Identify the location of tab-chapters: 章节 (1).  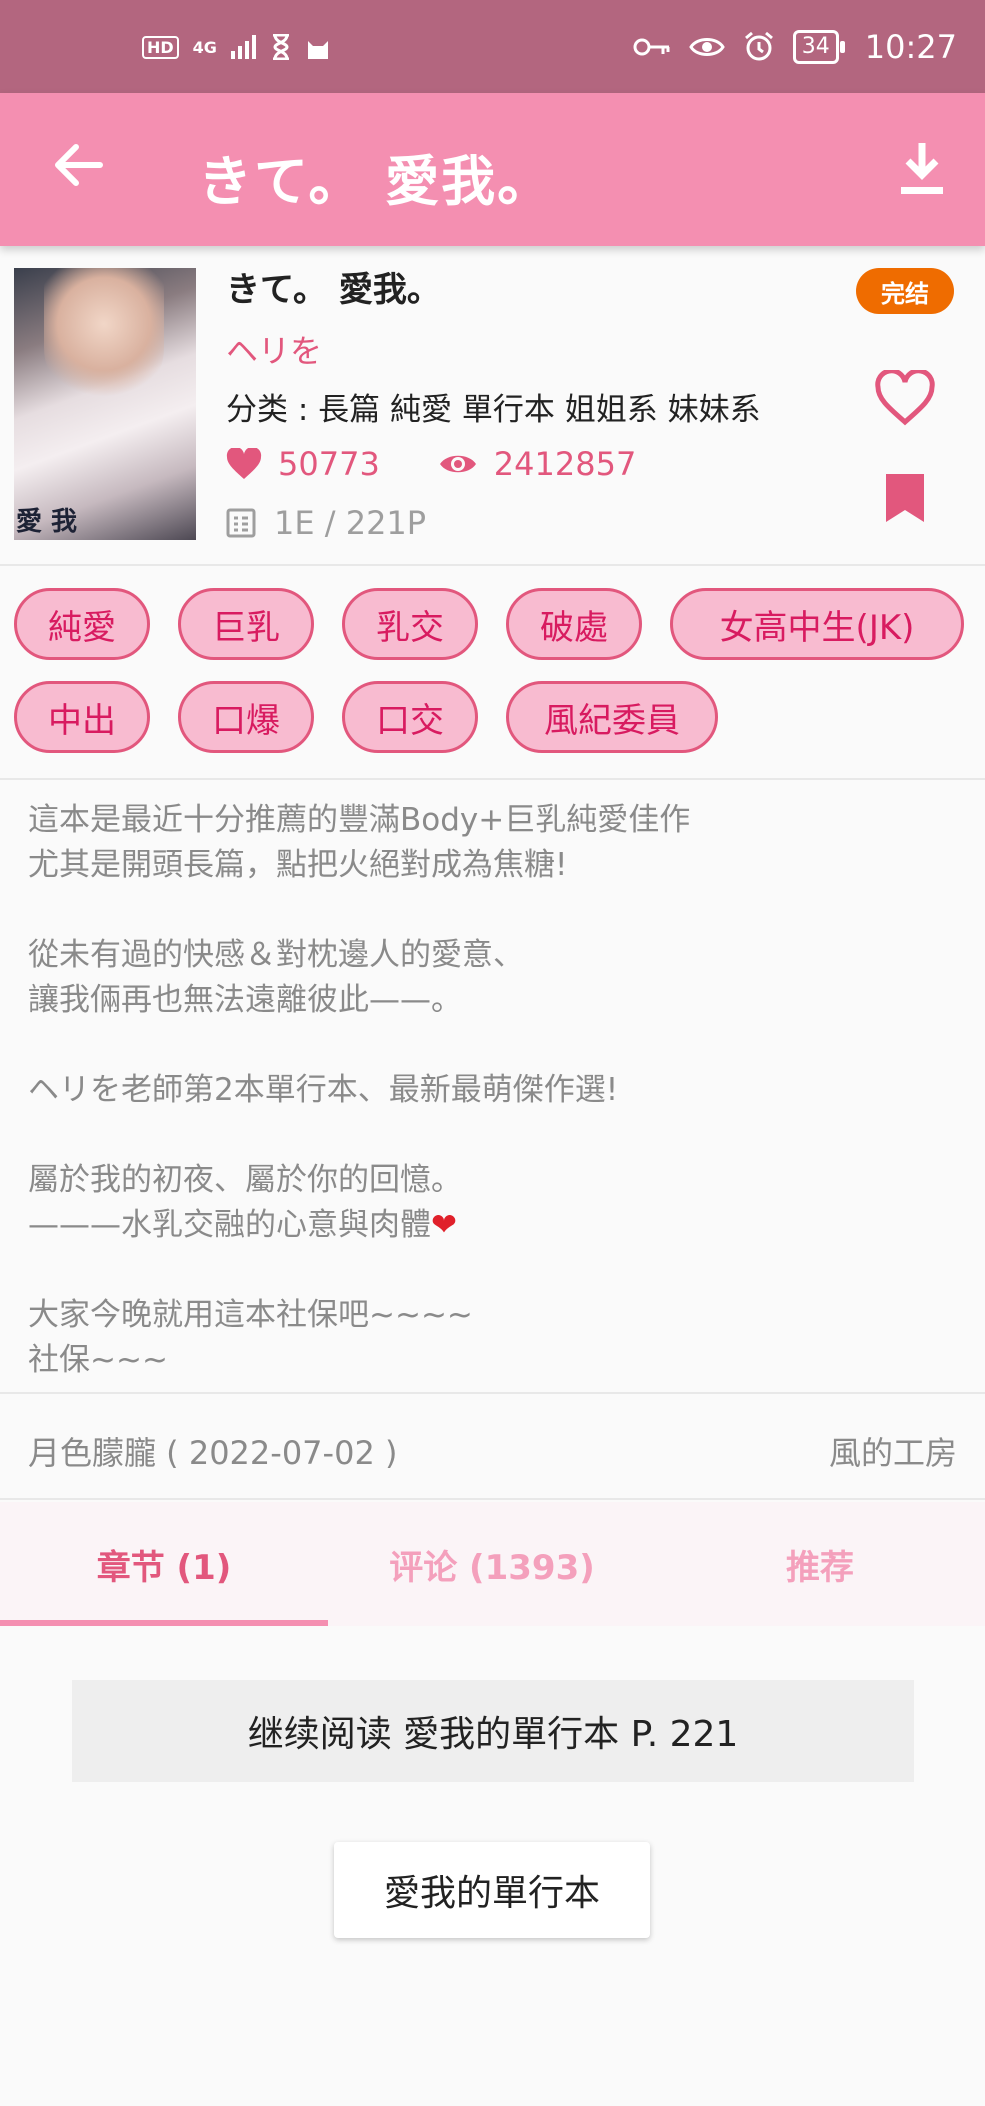
(164, 1564).